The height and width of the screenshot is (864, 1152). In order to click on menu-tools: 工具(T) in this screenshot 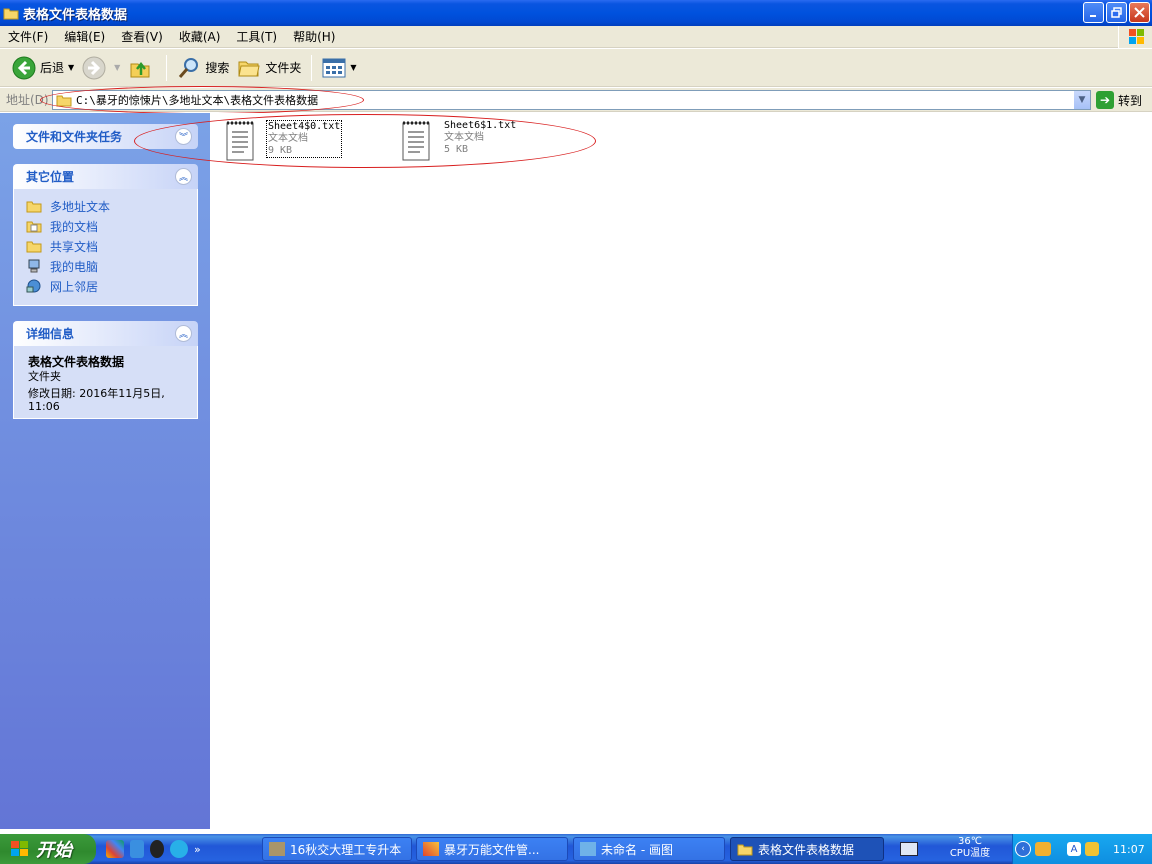, I will do `click(256, 37)`.